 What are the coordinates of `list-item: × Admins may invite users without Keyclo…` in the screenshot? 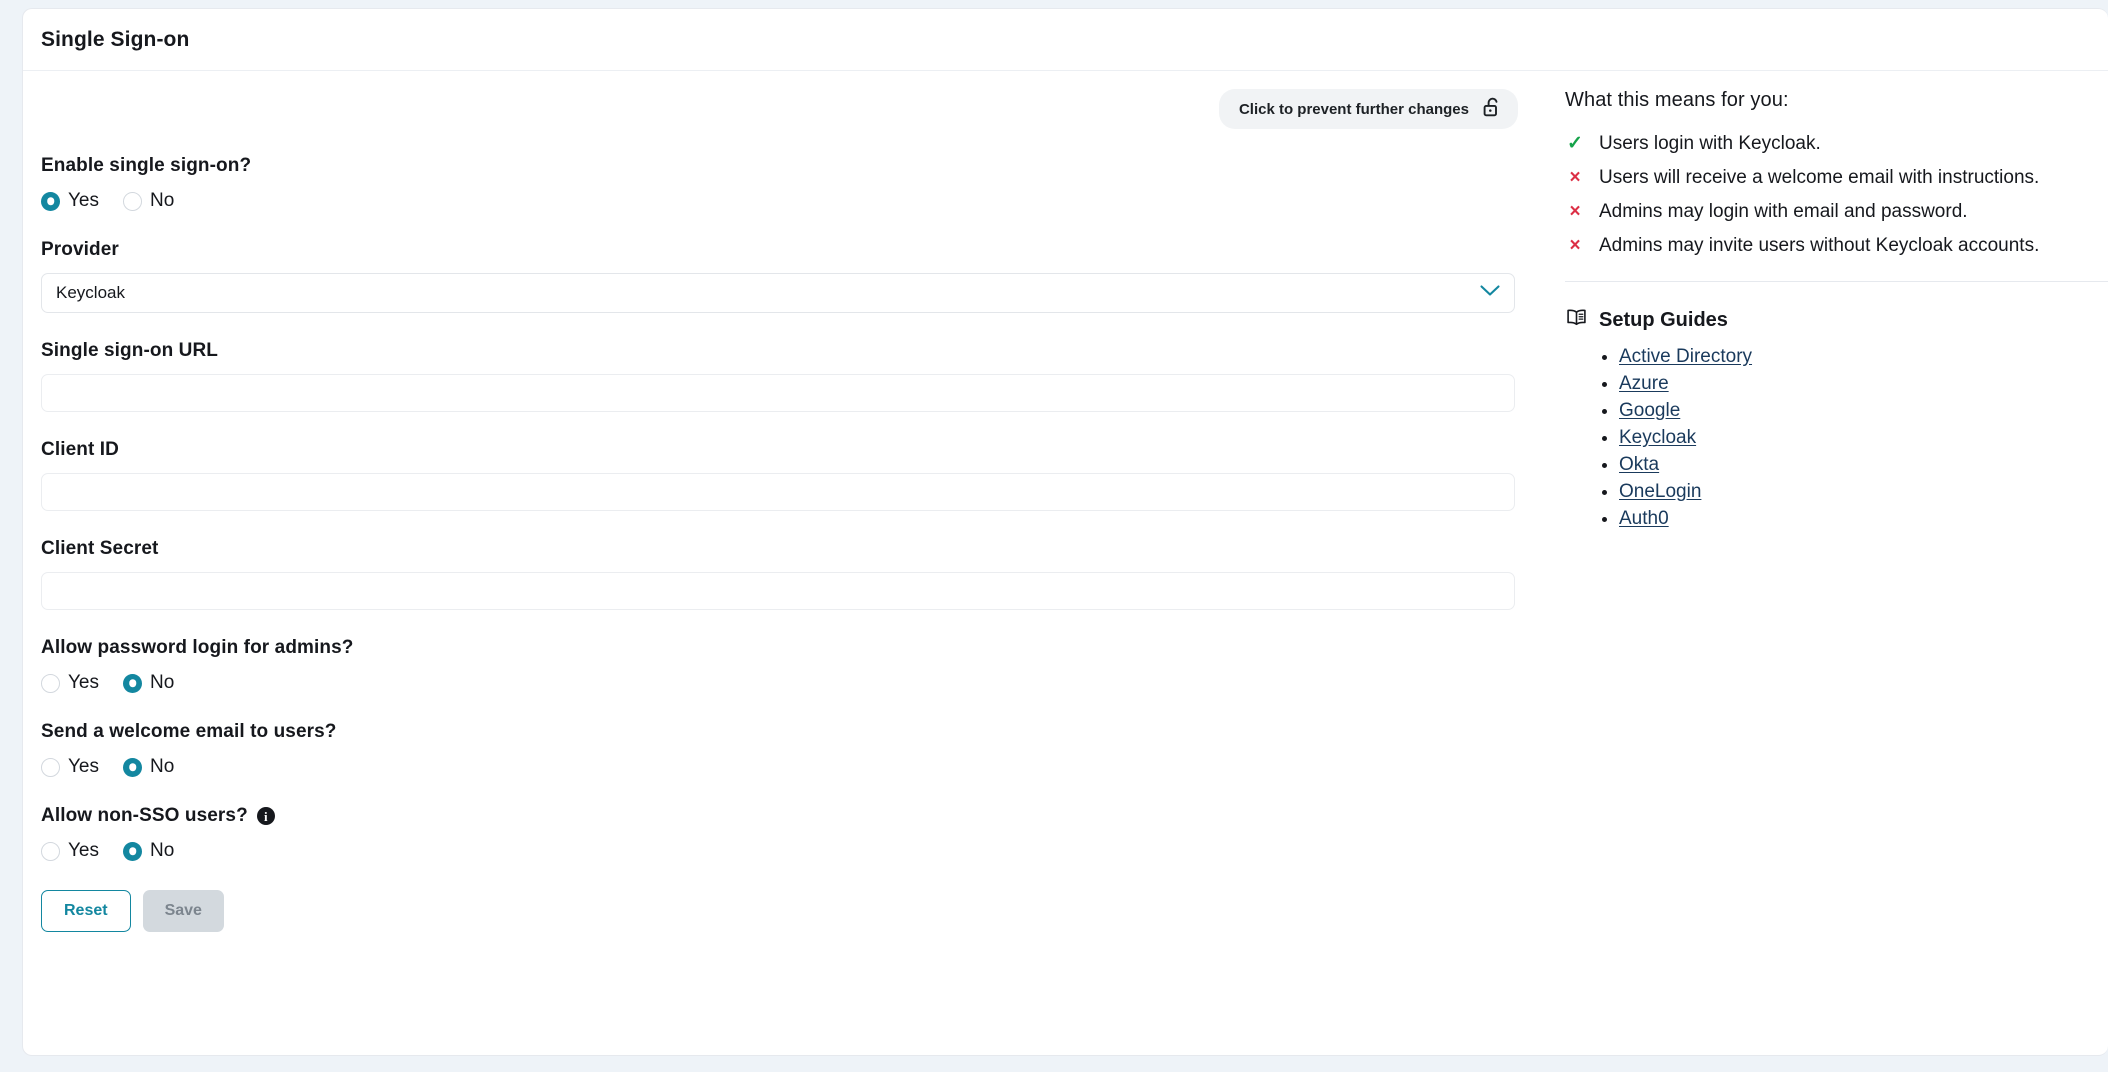 It's located at (1836, 245).